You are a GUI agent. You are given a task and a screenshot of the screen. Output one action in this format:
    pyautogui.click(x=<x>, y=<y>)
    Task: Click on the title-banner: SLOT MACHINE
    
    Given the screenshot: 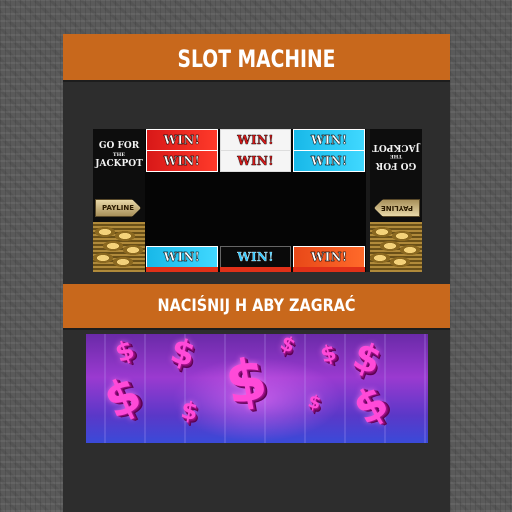 What is the action you would take?
    pyautogui.click(x=256, y=57)
    